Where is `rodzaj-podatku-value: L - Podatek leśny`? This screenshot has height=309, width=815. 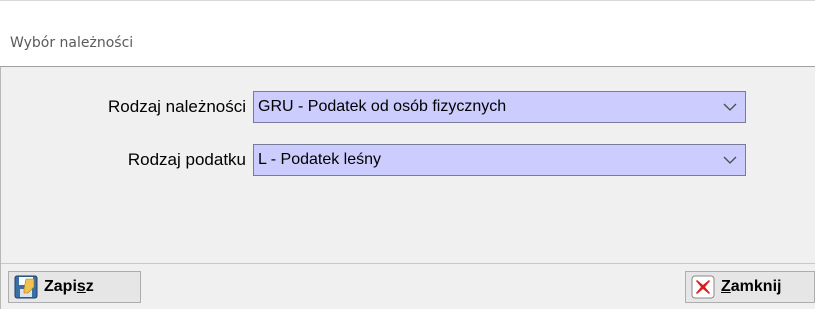 rodzaj-podatku-value: L - Podatek leśny is located at coordinates (320, 159).